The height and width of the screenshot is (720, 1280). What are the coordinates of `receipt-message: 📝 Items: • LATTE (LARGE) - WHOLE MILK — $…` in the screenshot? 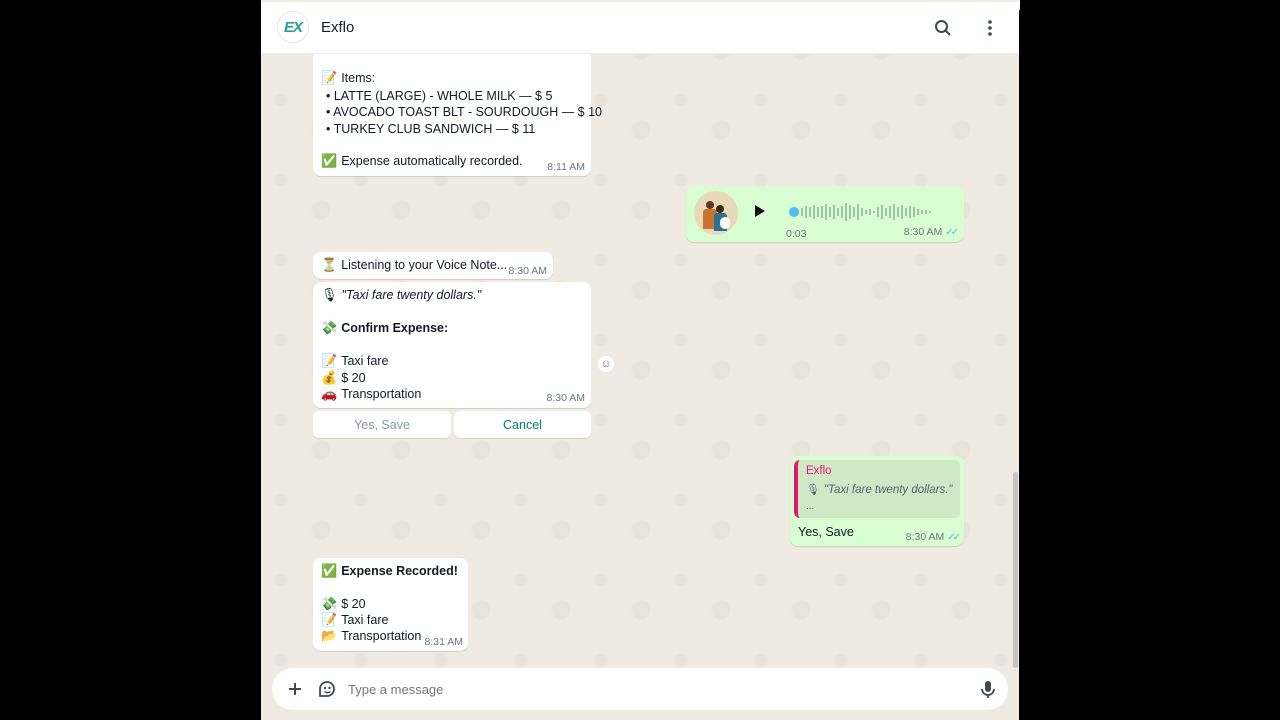 It's located at (457, 113).